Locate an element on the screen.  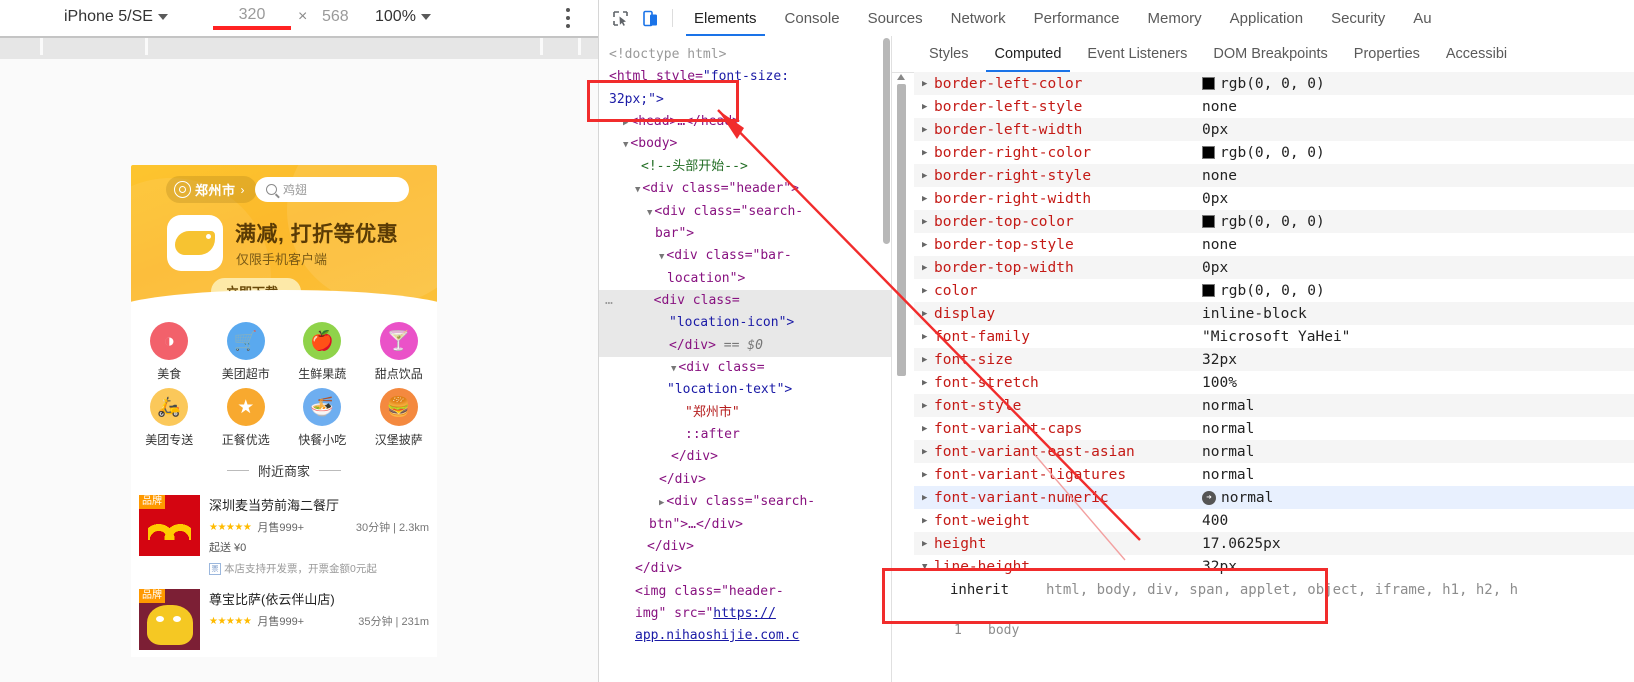
dom-node-close-header: </div> is located at coordinates (748, 569).